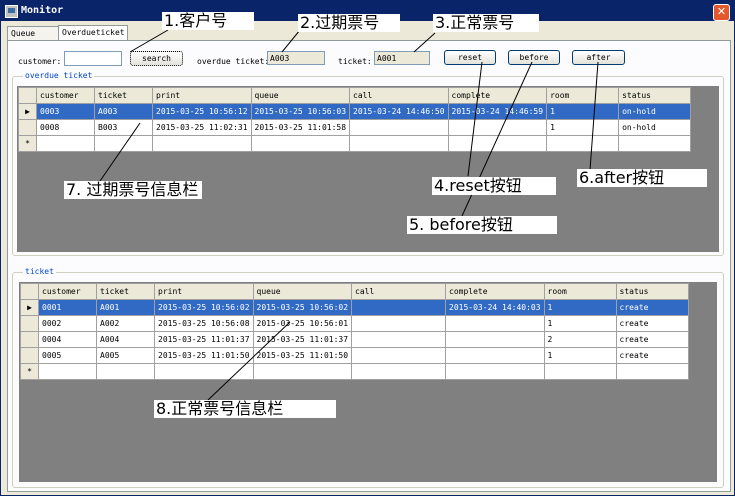  I want to click on table-cell: 0001, so click(67, 307).